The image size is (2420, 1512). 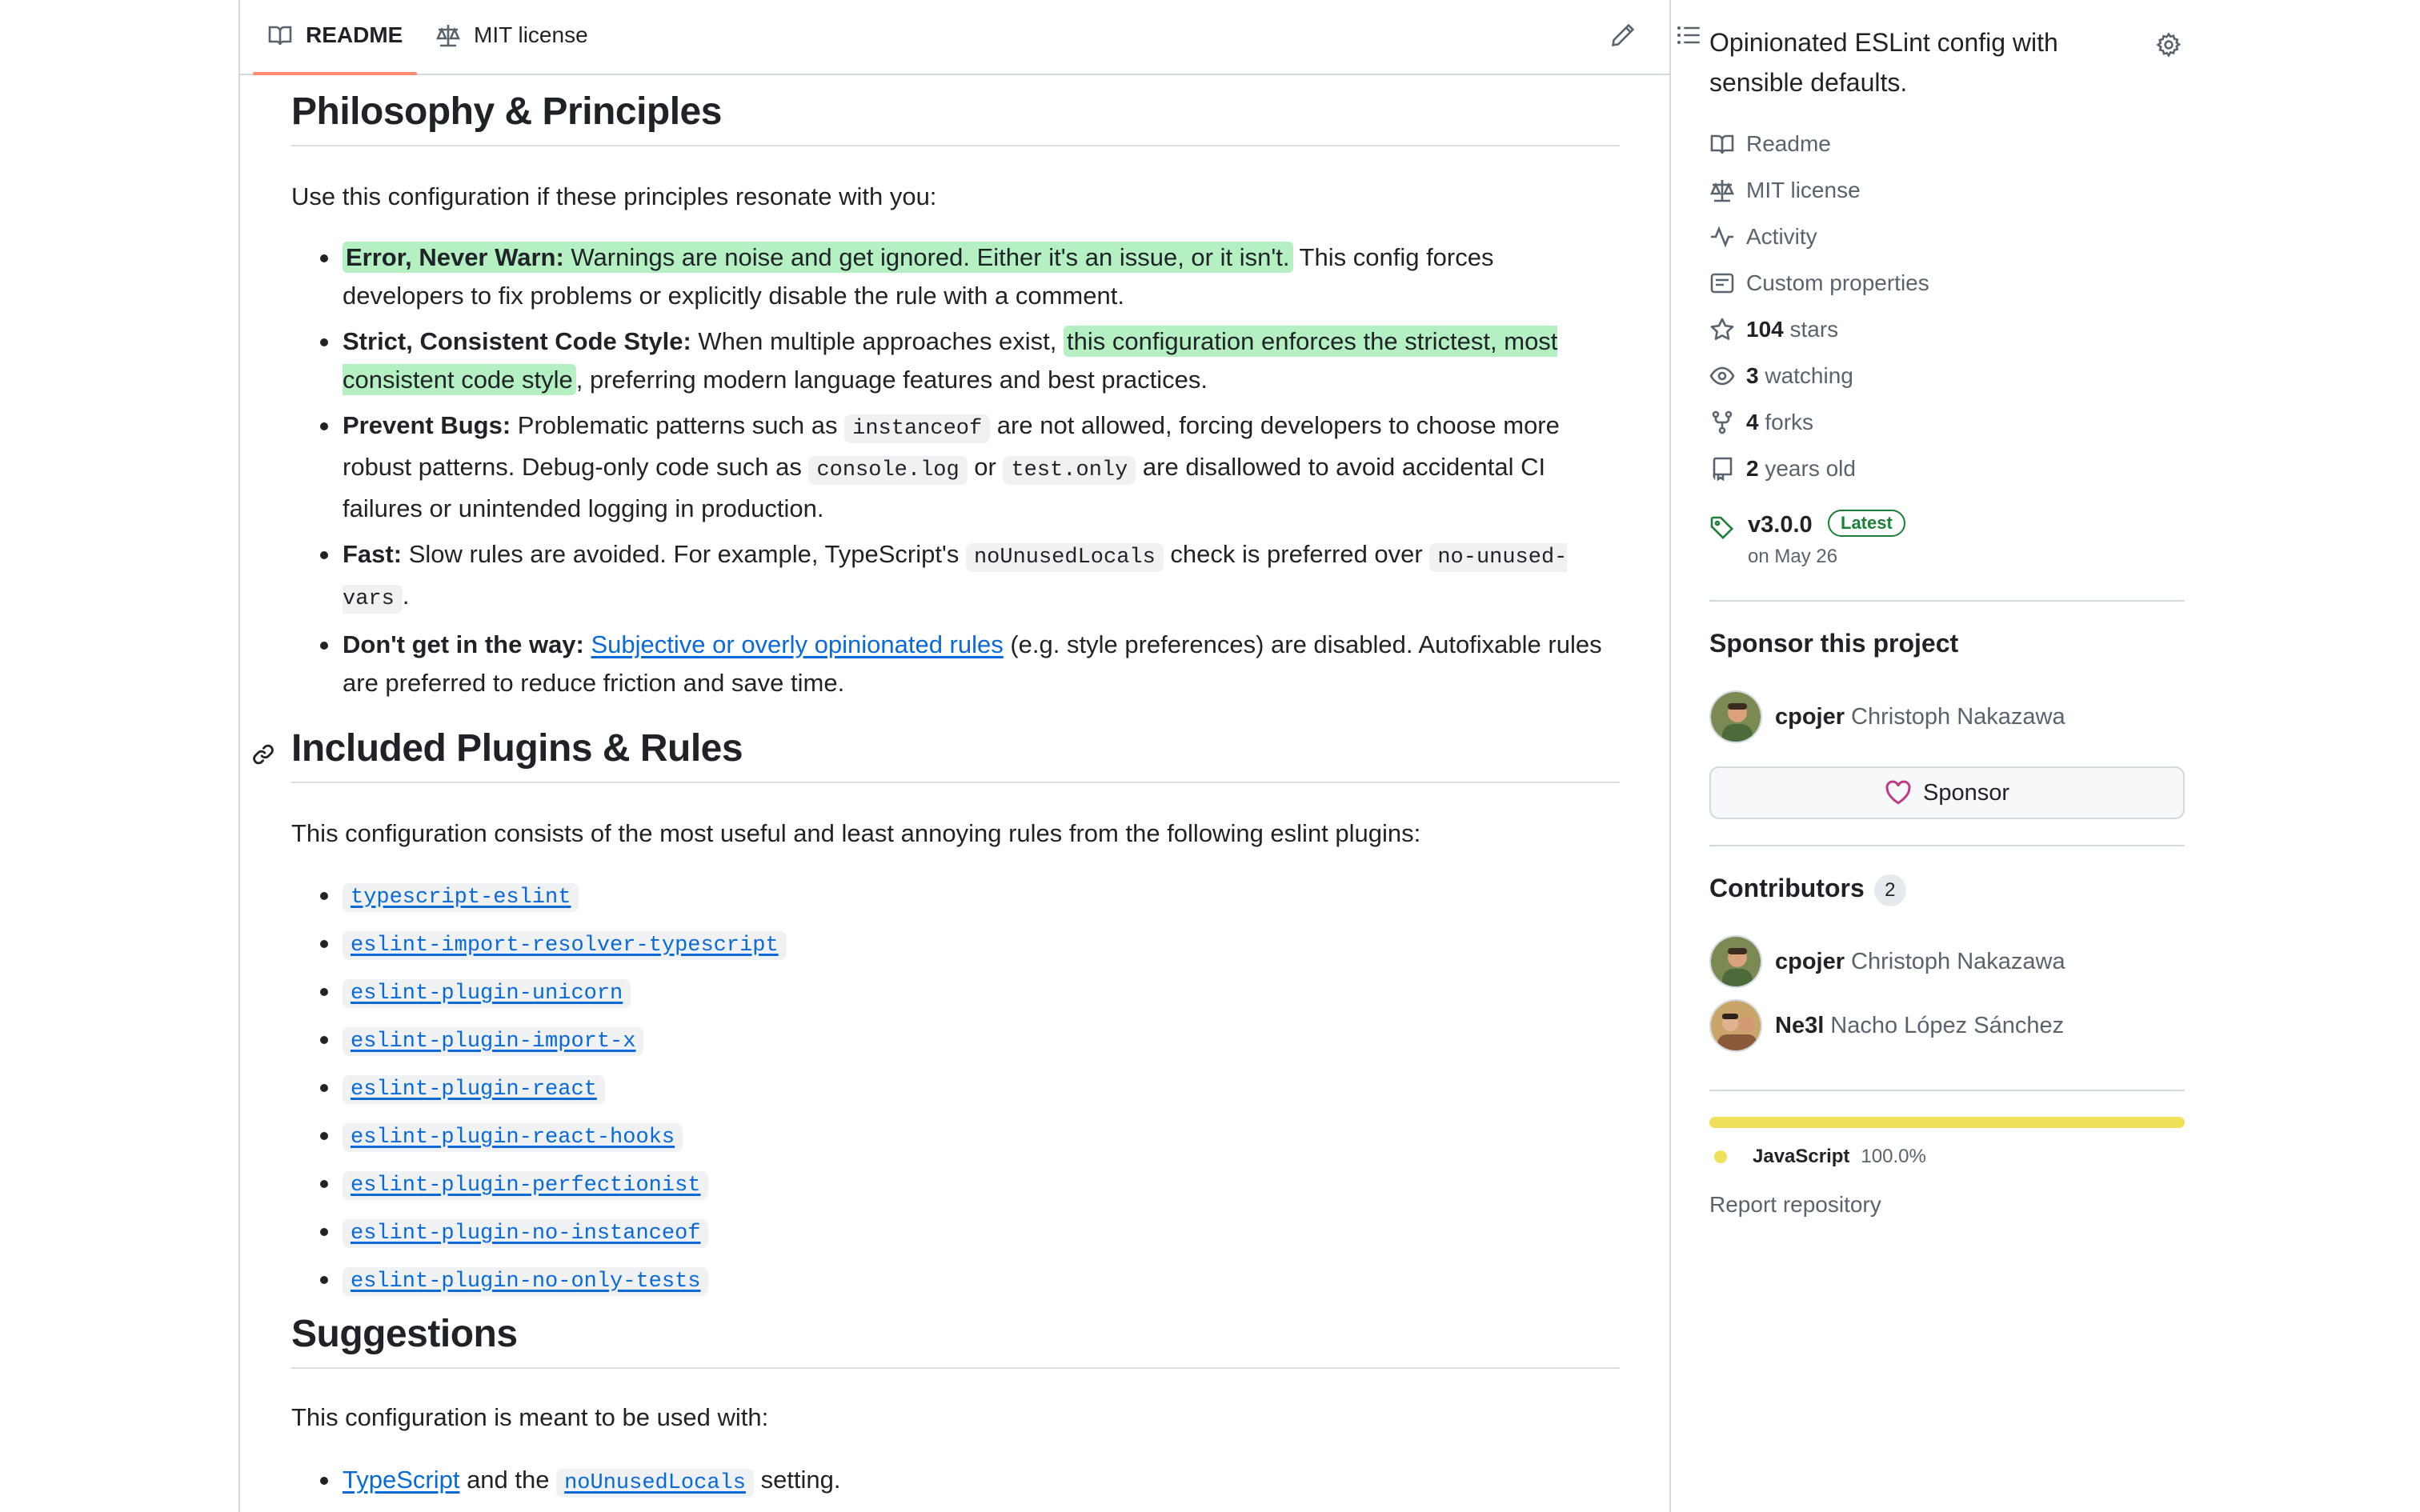 What do you see at coordinates (2169, 45) in the screenshot?
I see `gear-icon` at bounding box center [2169, 45].